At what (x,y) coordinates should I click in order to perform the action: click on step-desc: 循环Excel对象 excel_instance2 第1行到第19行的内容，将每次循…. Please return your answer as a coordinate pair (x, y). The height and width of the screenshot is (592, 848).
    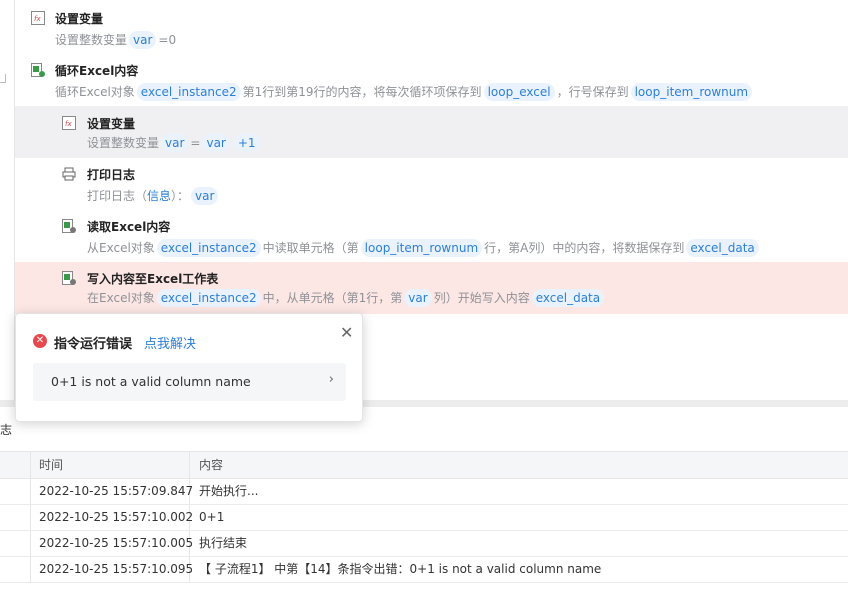
    Looking at the image, I should click on (404, 92).